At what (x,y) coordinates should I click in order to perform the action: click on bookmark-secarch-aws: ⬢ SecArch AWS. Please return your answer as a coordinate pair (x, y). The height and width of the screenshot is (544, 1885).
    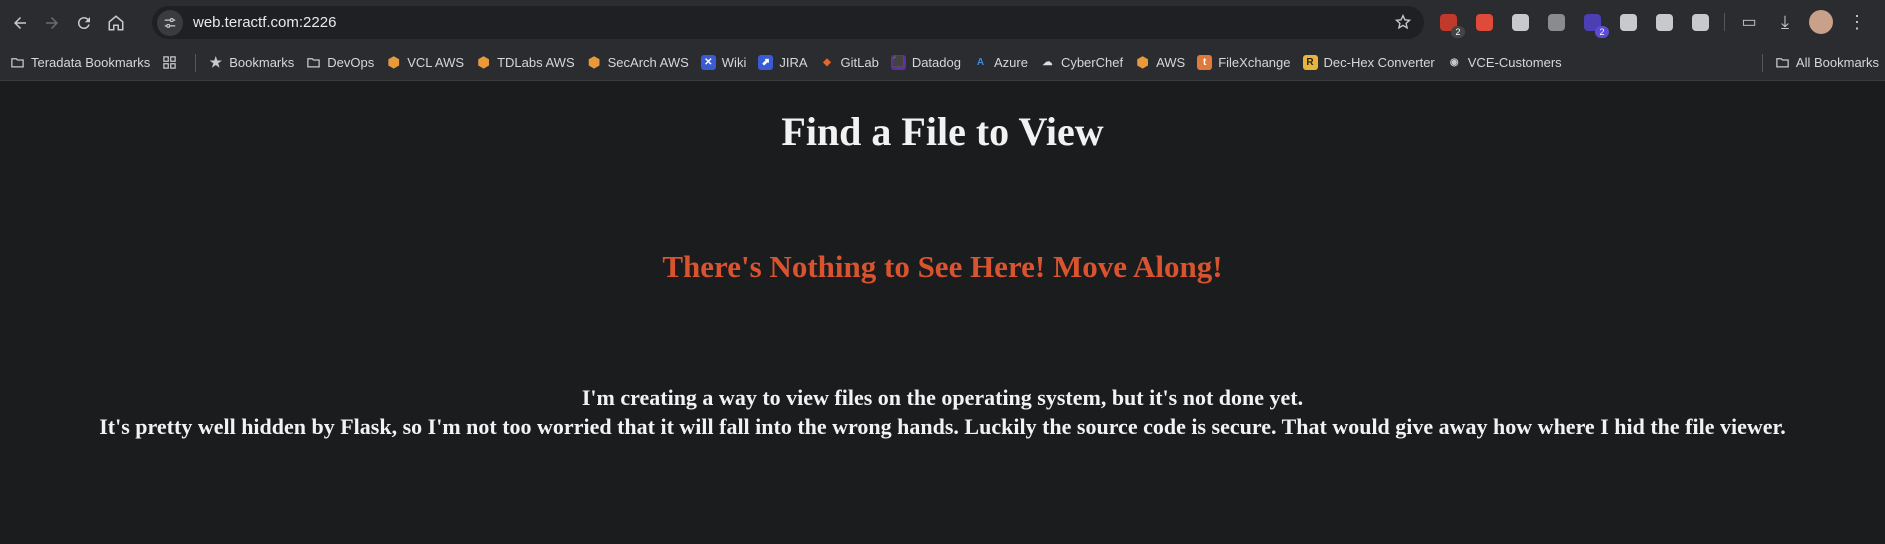
    Looking at the image, I should click on (638, 63).